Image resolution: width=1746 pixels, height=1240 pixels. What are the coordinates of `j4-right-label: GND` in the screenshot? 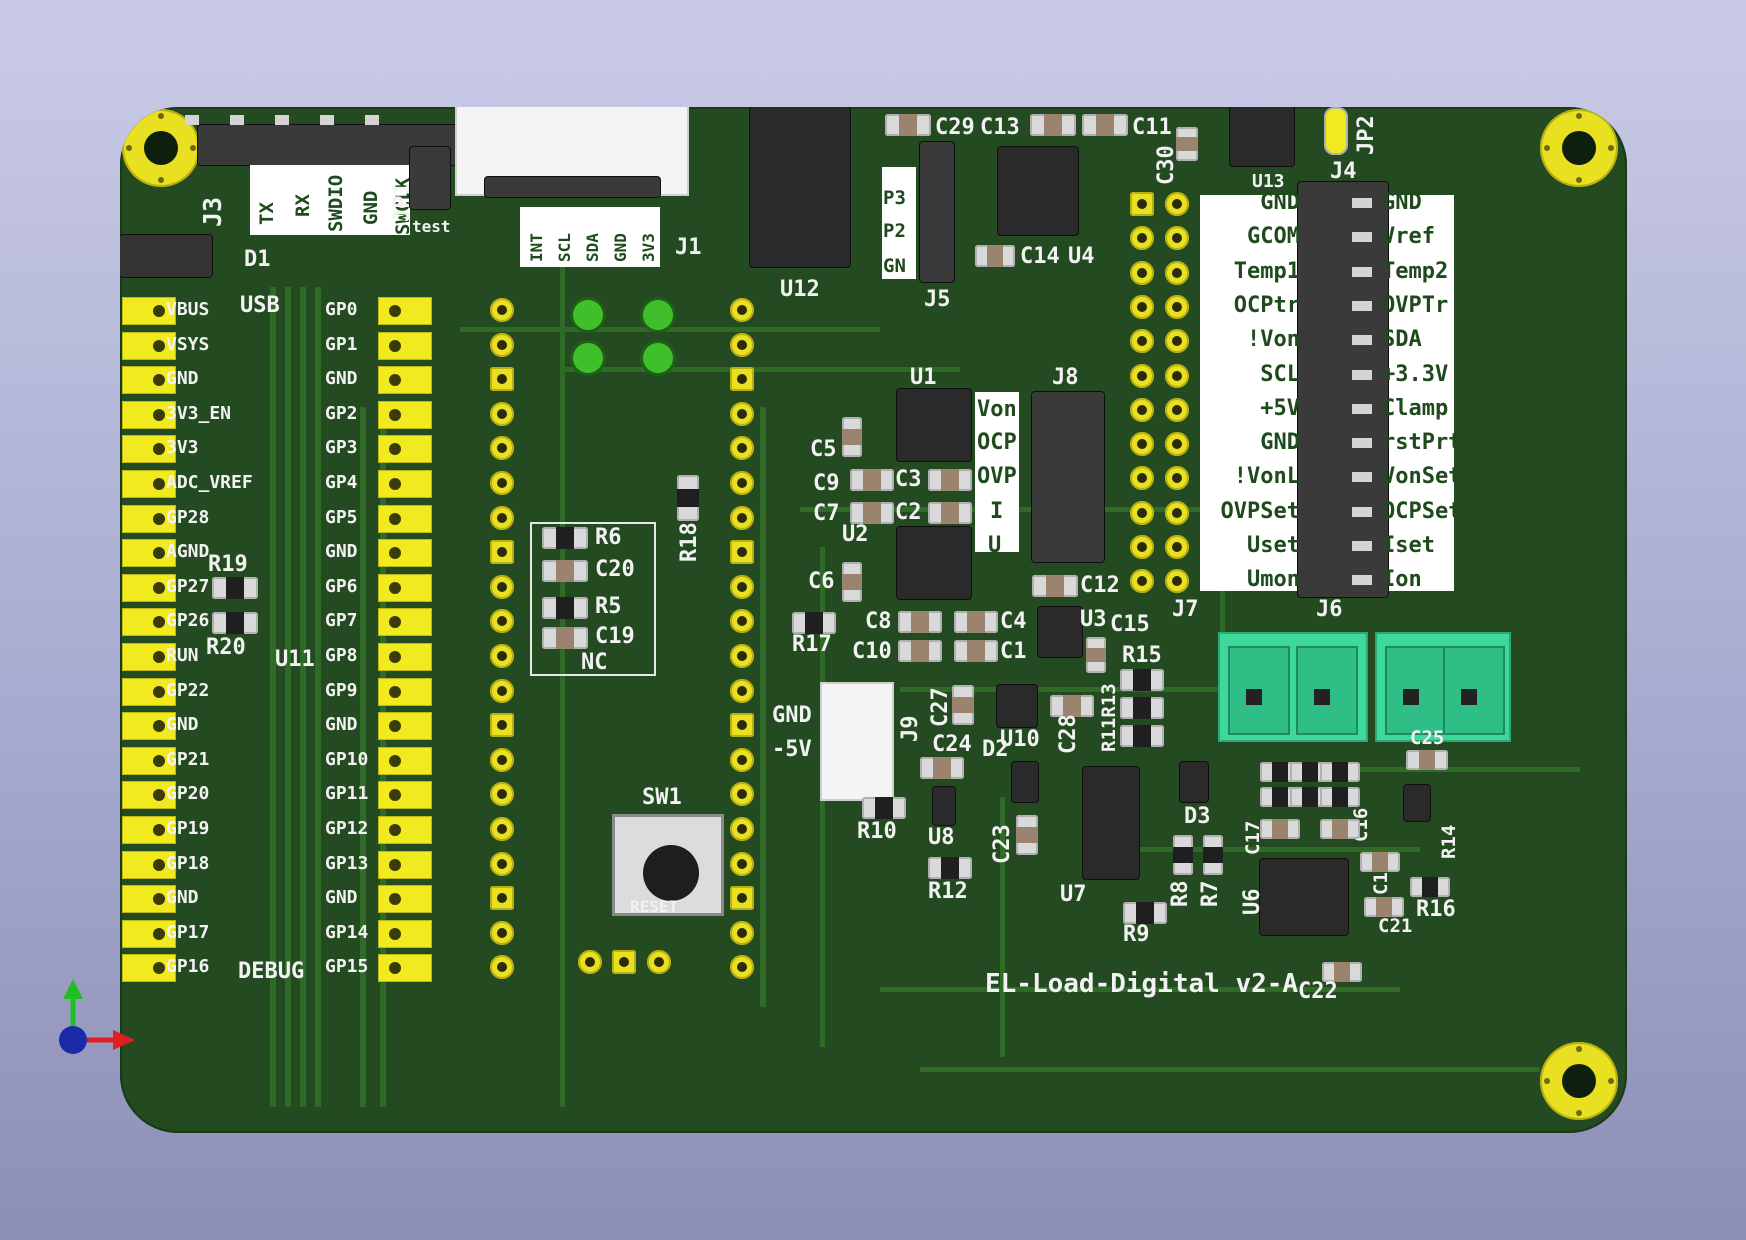 It's located at (1402, 202).